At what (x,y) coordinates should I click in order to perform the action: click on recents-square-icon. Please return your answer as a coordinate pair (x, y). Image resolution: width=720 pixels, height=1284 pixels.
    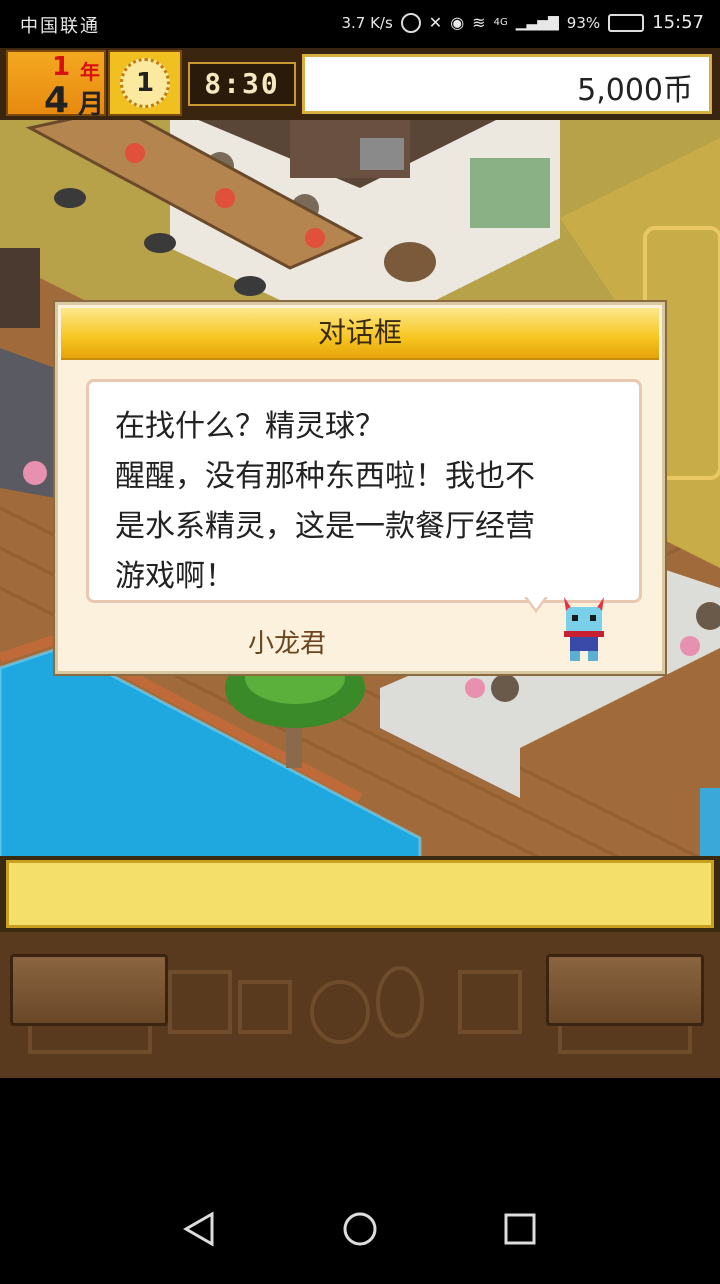
    Looking at the image, I should click on (520, 1229).